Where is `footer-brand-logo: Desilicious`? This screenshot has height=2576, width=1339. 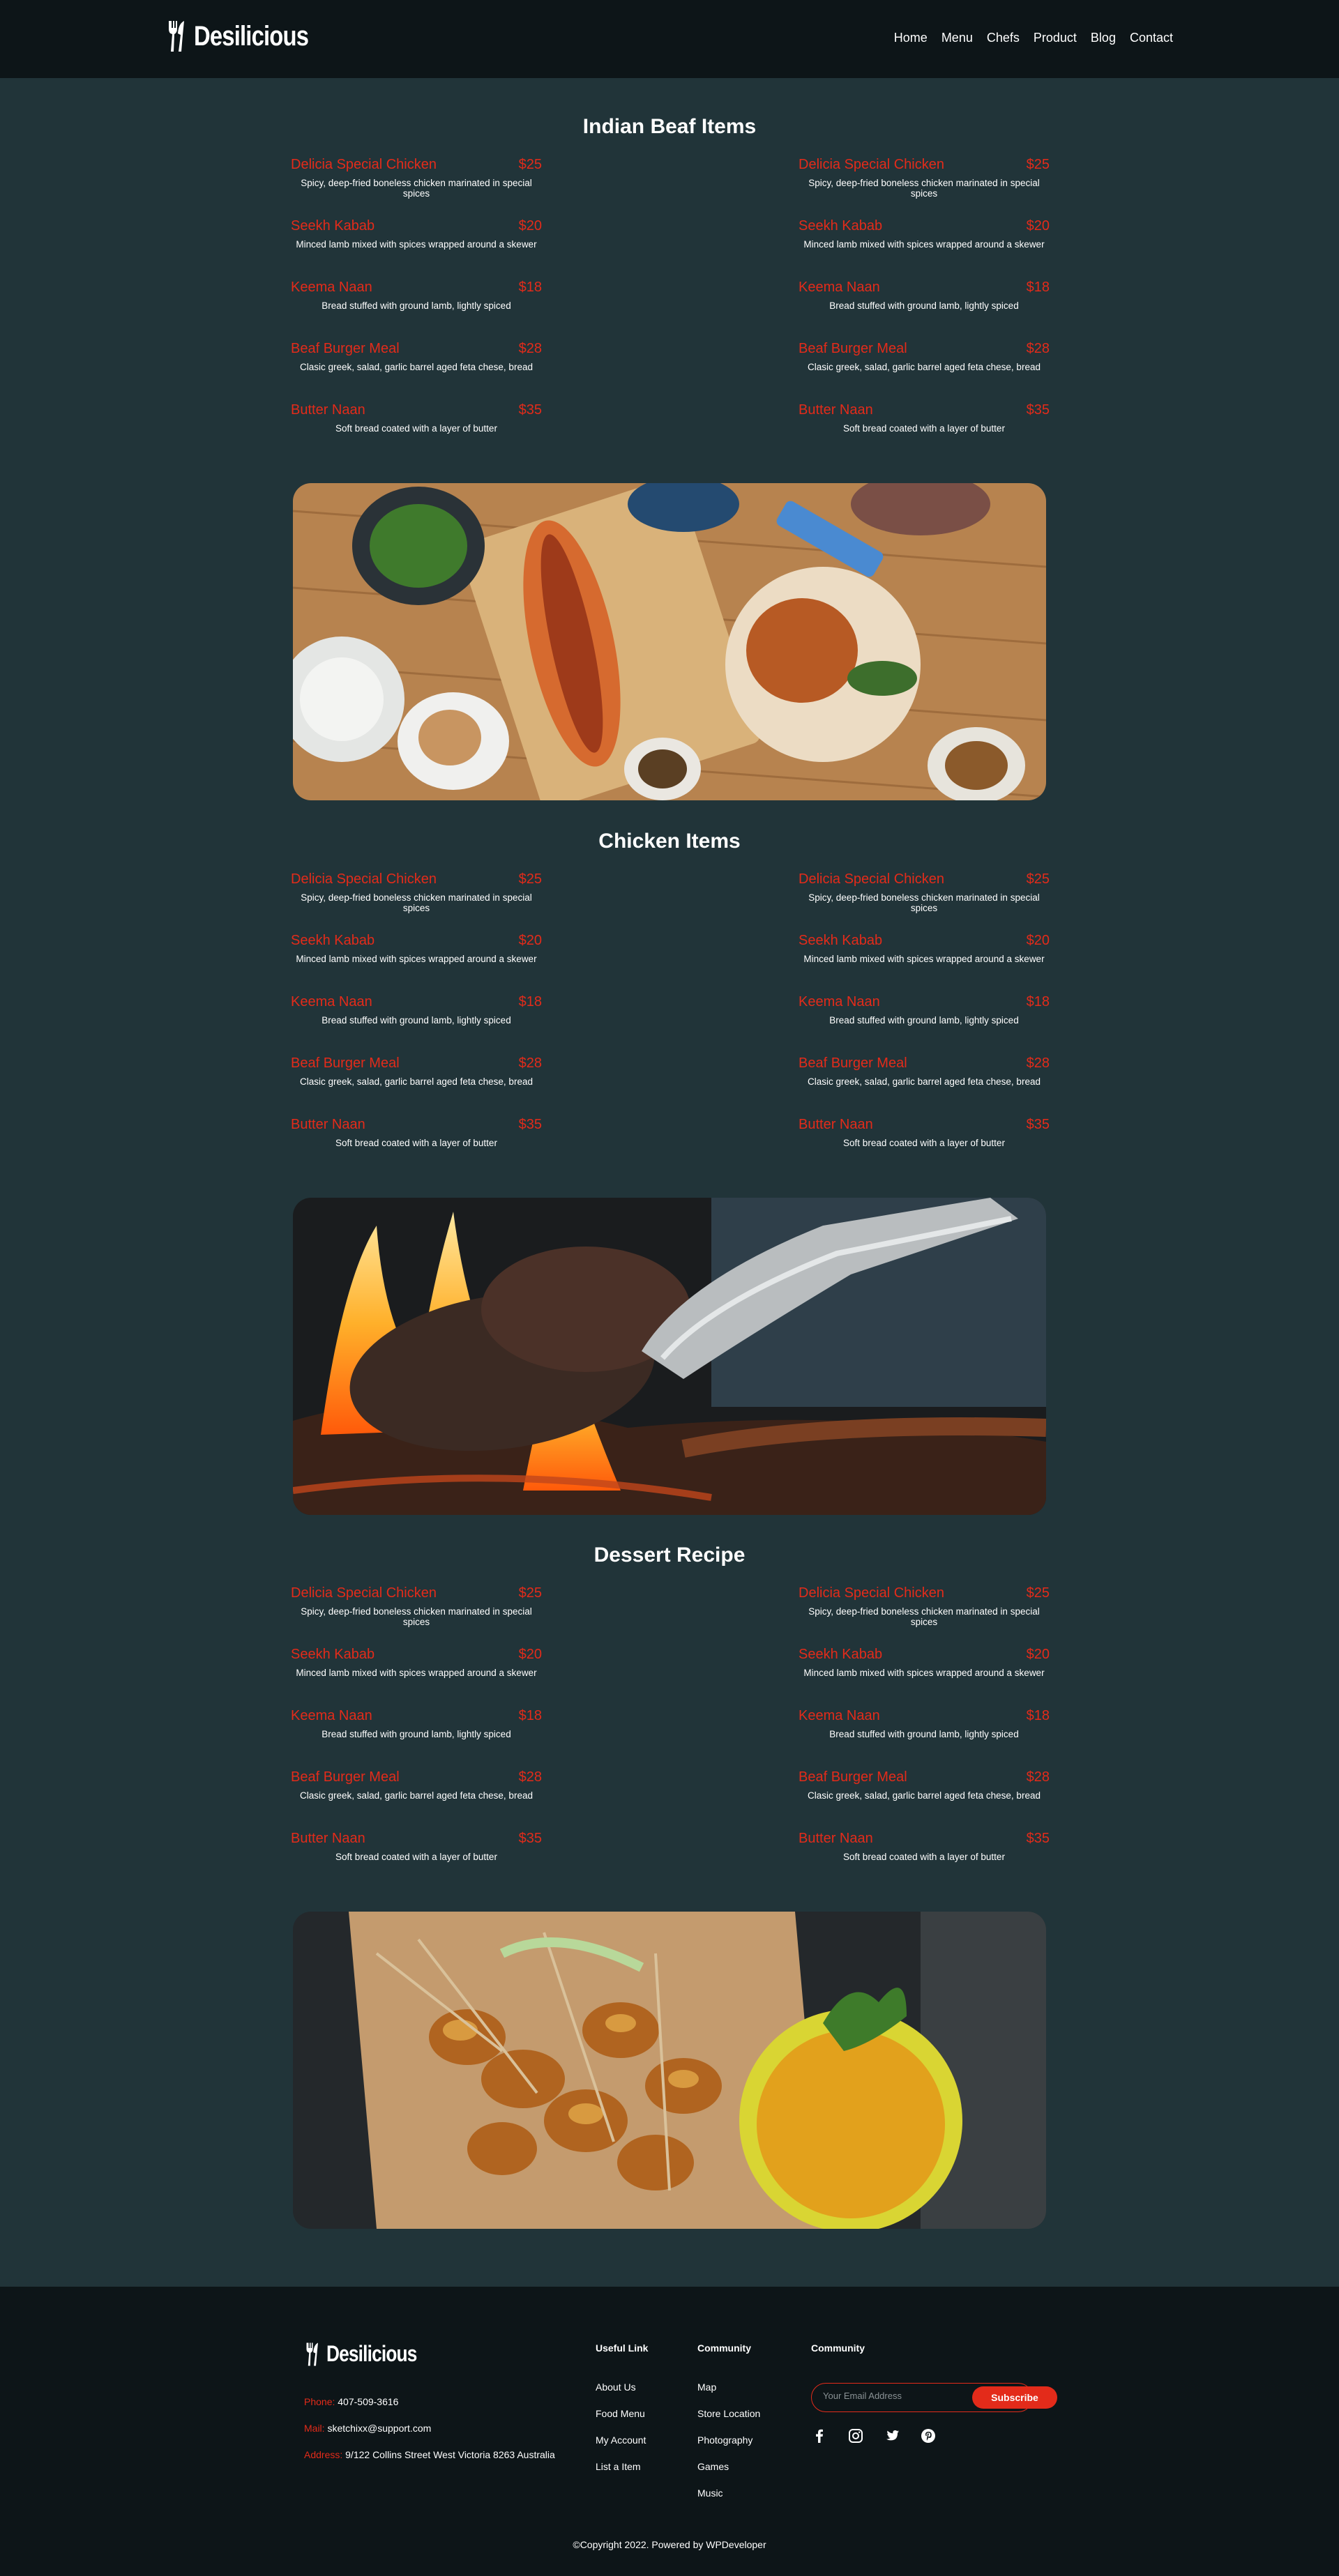
footer-brand-logo: Desilicious is located at coordinates (370, 2354).